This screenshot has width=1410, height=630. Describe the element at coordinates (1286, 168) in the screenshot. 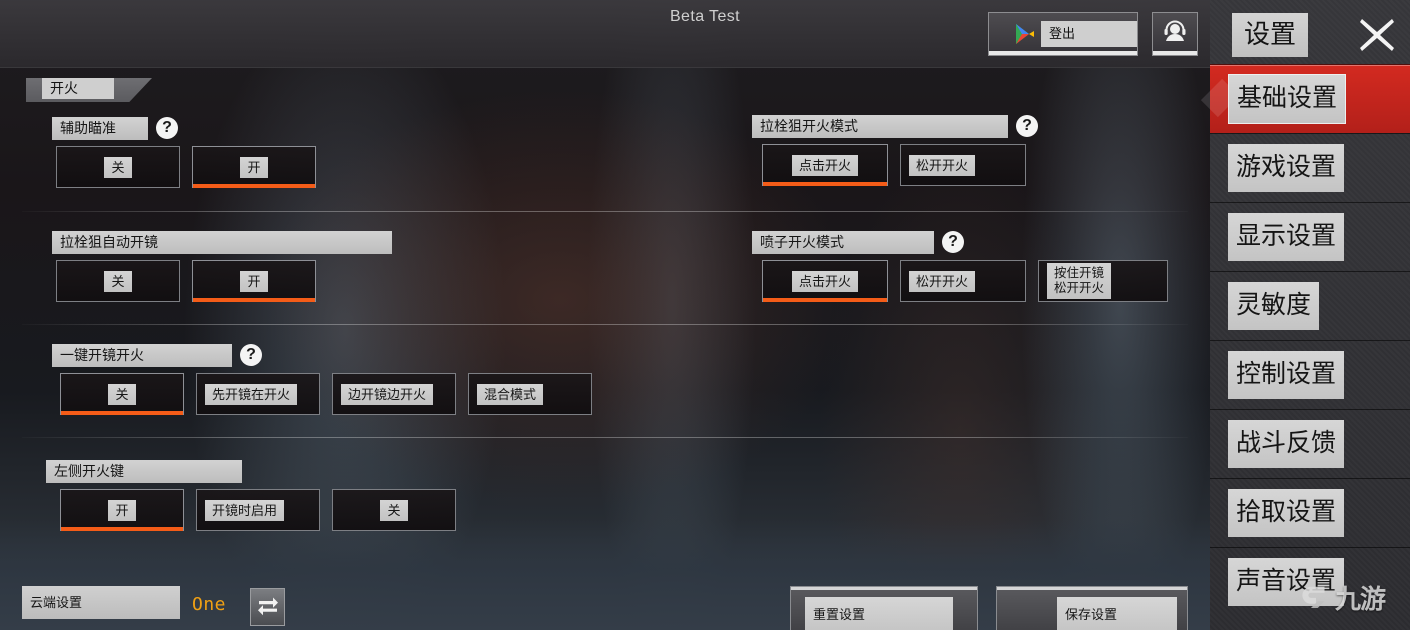

I see `sidebar-item-label: 游戏设置` at that location.